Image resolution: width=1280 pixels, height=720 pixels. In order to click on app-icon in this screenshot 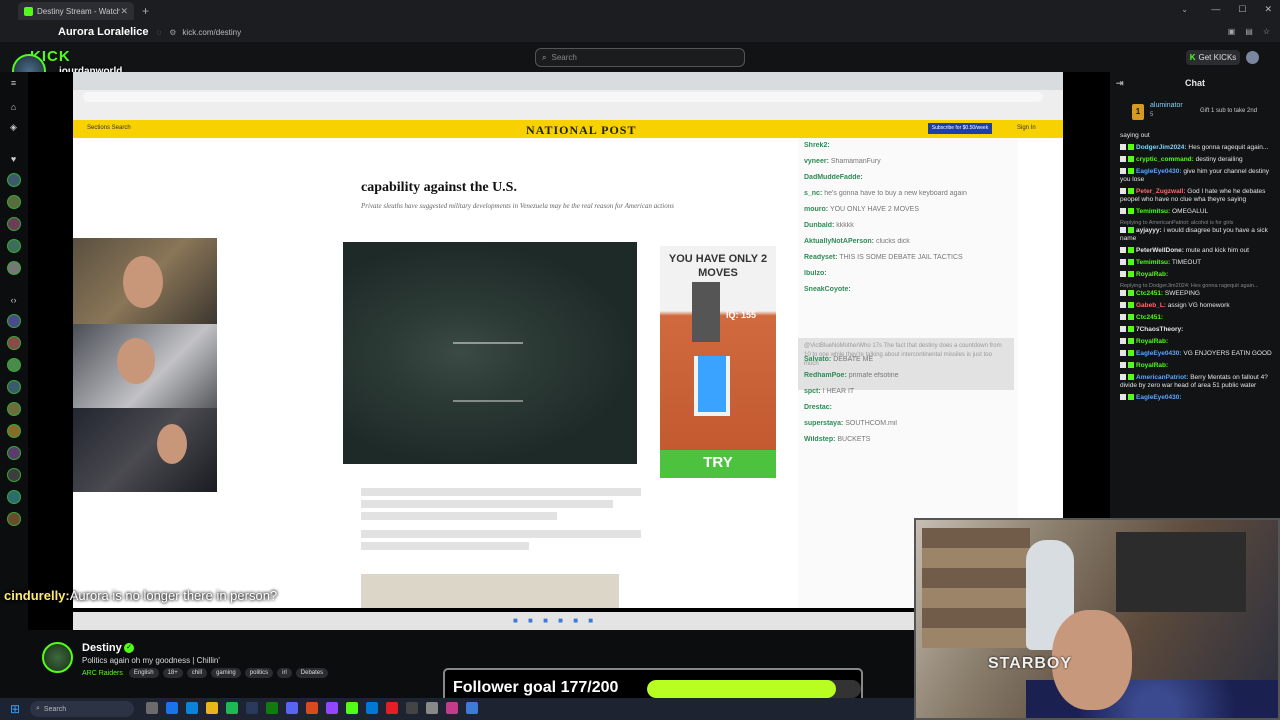, I will do `click(332, 708)`.